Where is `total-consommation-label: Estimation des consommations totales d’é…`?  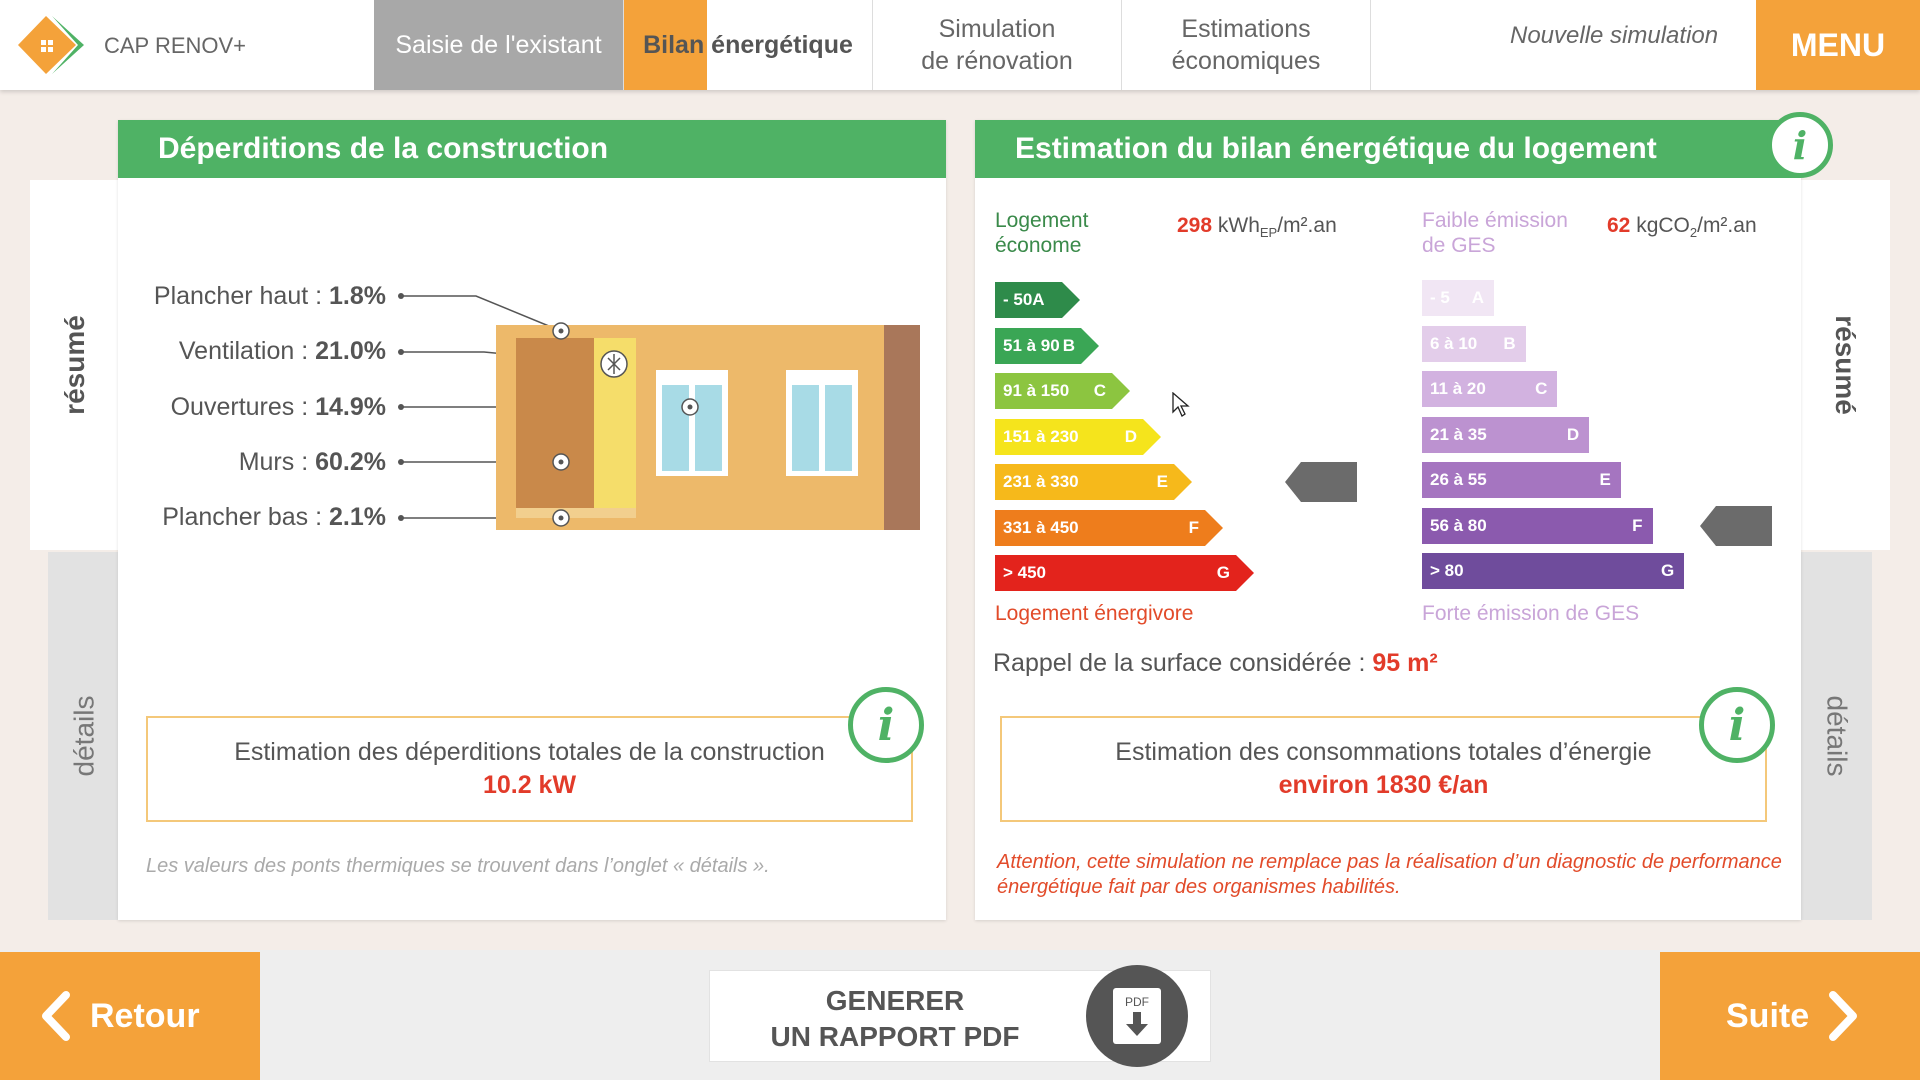 total-consommation-label: Estimation des consommations totales d’é… is located at coordinates (1383, 752).